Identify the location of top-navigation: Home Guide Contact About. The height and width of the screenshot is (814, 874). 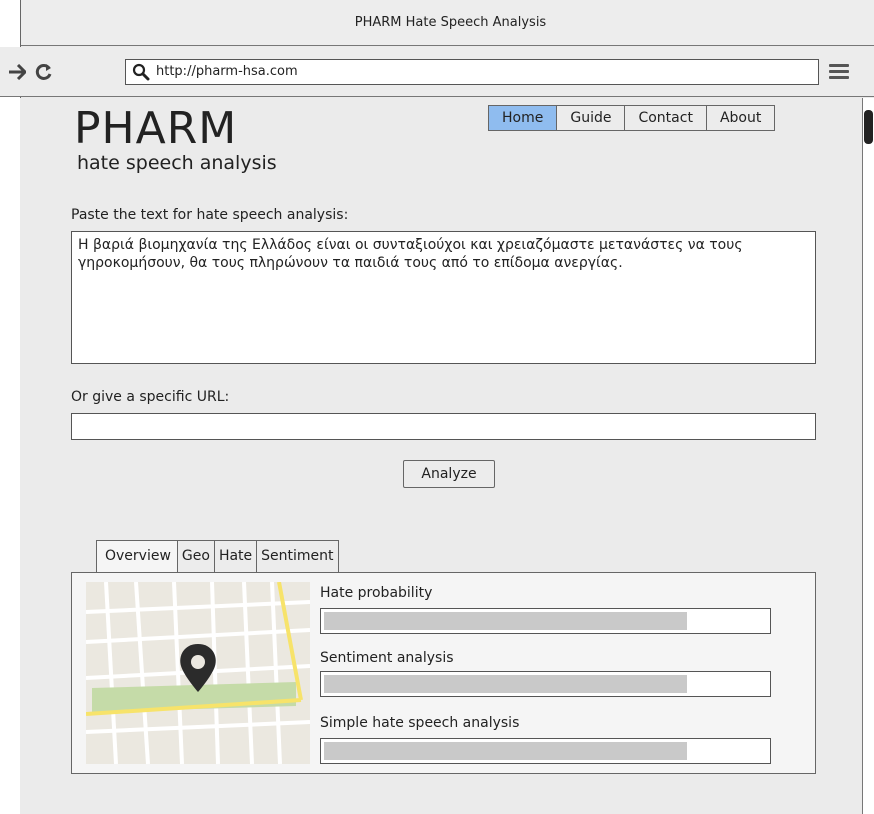
(632, 118).